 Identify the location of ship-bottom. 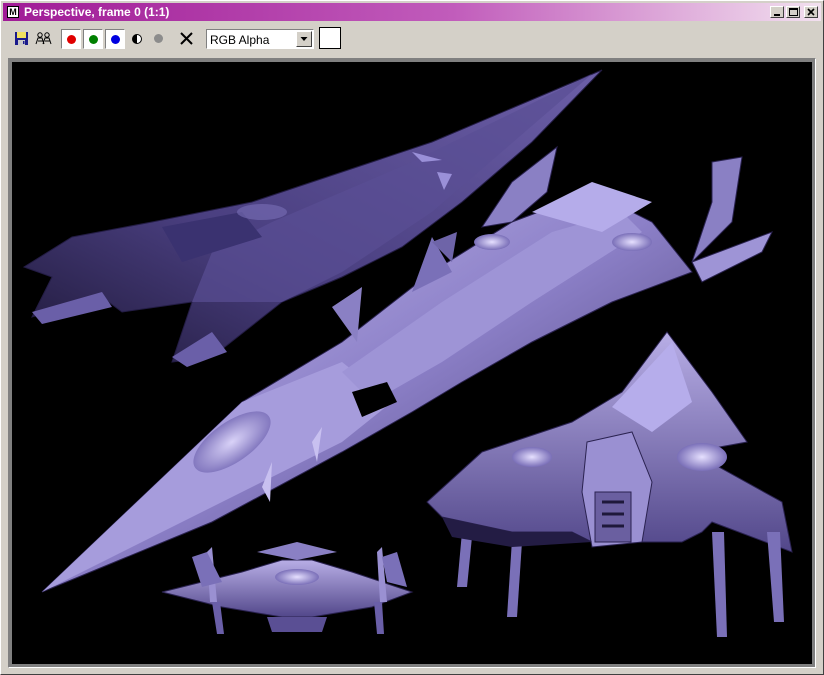
(287, 588).